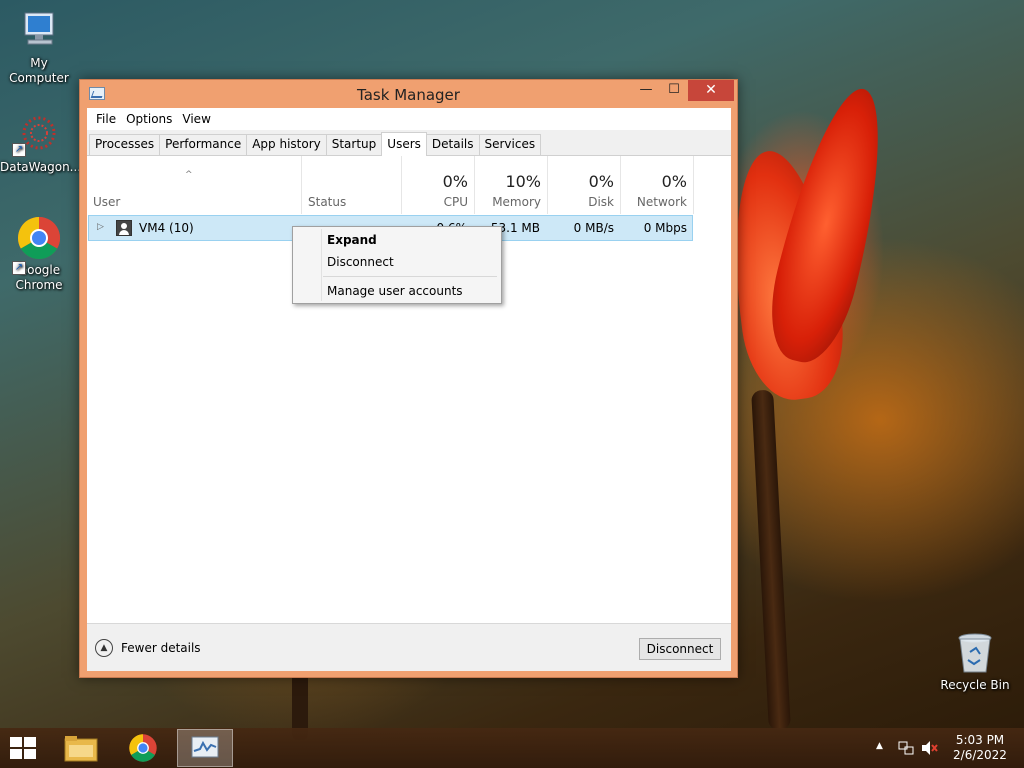 Image resolution: width=1024 pixels, height=768 pixels. Describe the element at coordinates (189, 175) in the screenshot. I see `sort-ascending-icon: ^` at that location.